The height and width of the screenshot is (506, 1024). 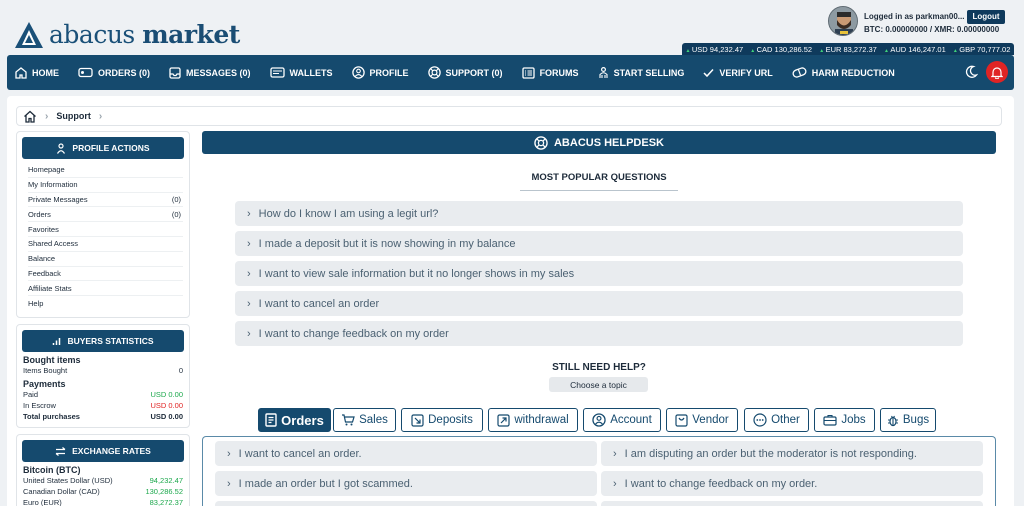 What do you see at coordinates (986, 17) in the screenshot?
I see `logout-button: Logout` at bounding box center [986, 17].